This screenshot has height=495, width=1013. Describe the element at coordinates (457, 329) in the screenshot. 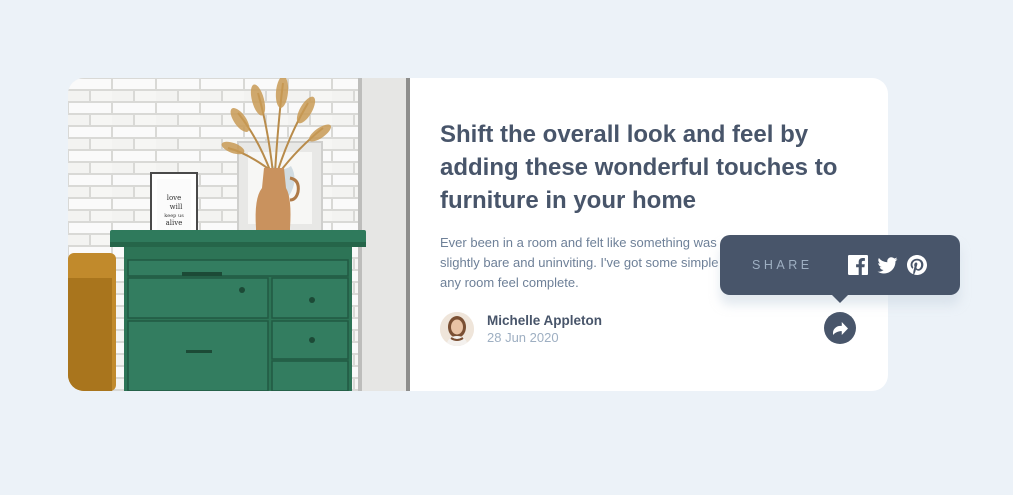

I see `avatar` at that location.